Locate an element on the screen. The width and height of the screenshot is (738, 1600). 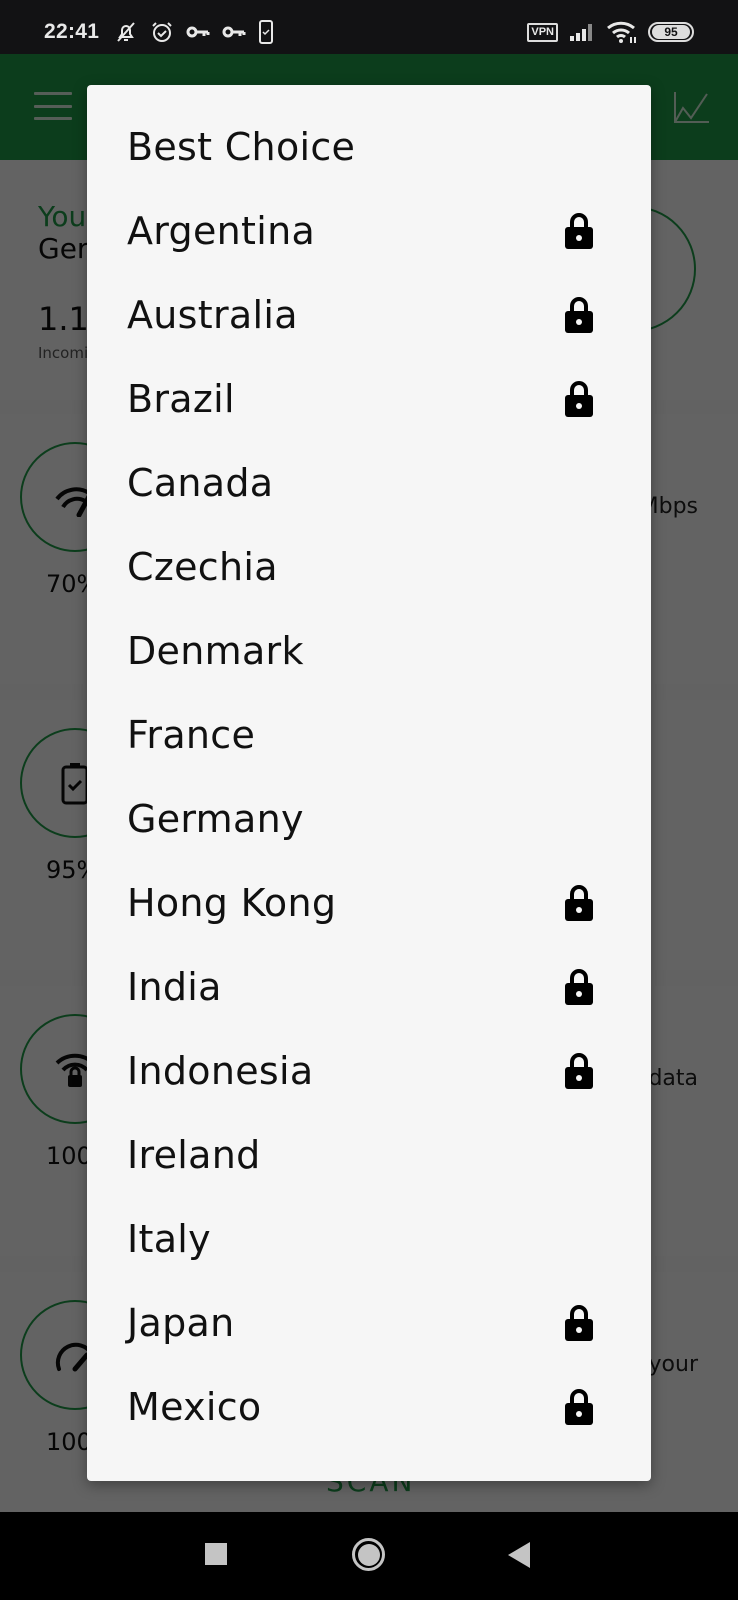
dropdown-option: Japan is located at coordinates (369, 1323).